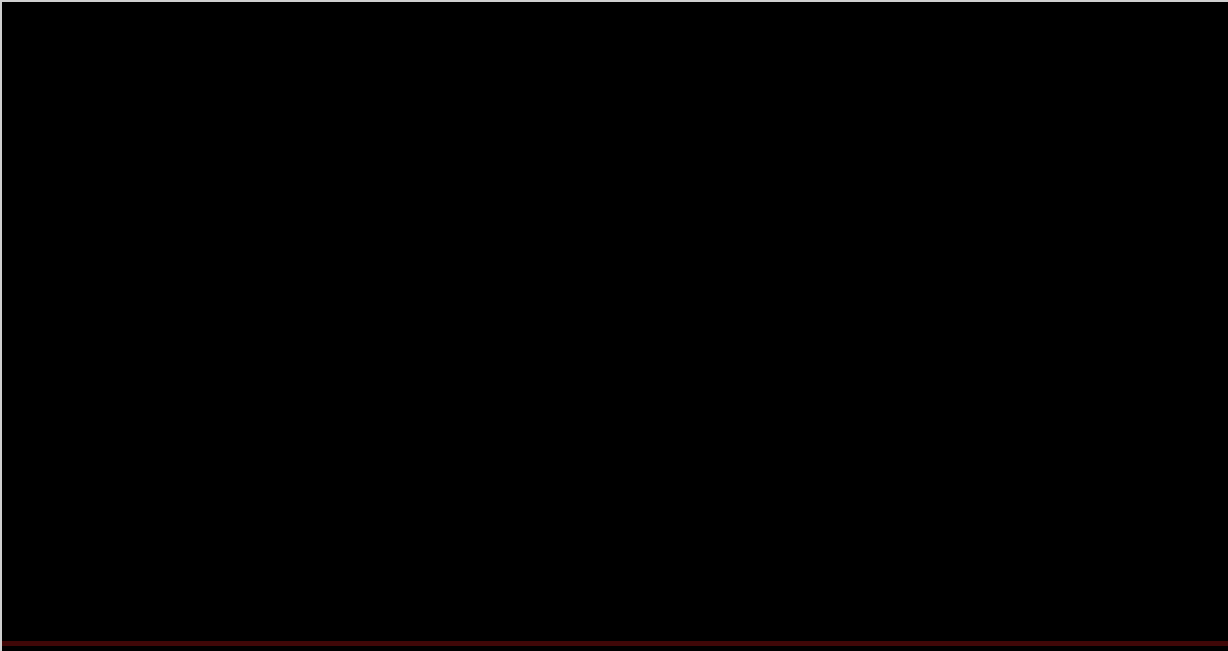  I want to click on rs-panel-title, so click(11, 383).